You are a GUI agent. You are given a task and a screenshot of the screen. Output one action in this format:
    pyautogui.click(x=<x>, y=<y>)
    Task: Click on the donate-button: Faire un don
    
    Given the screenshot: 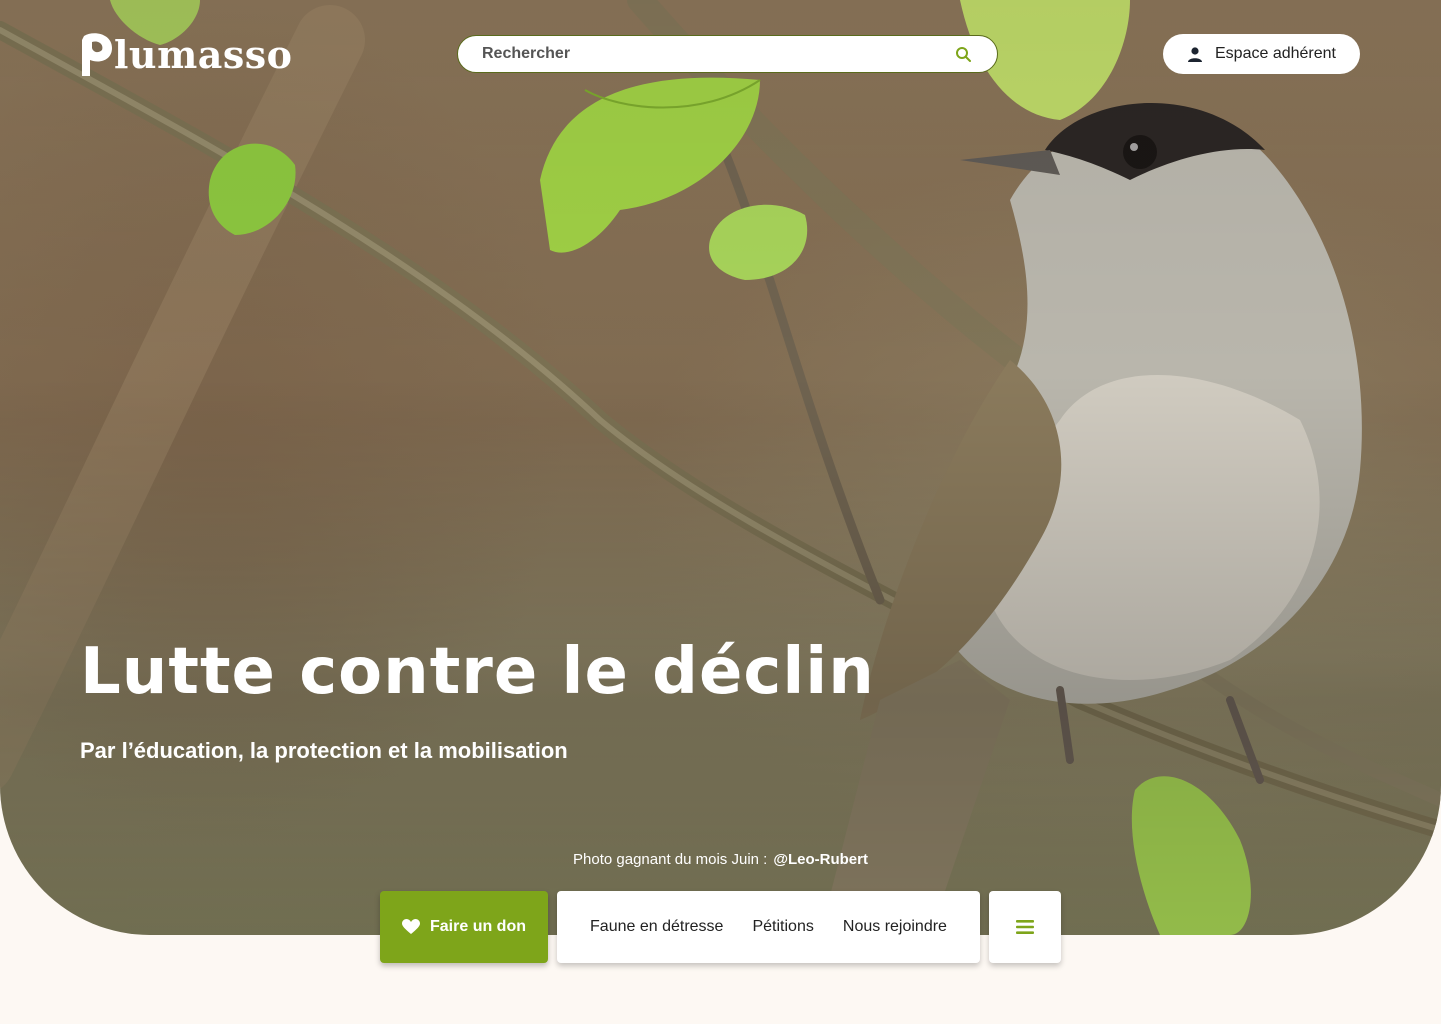 What is the action you would take?
    pyautogui.click(x=464, y=927)
    